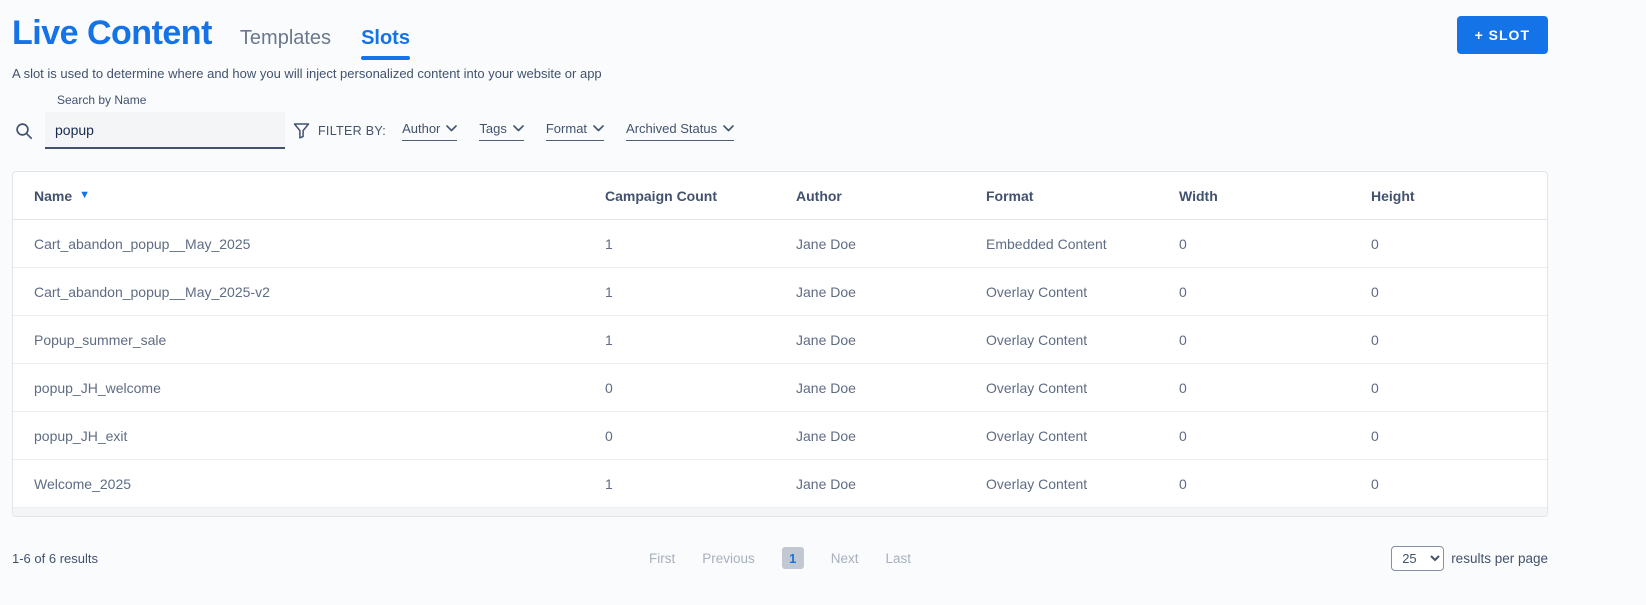 The height and width of the screenshot is (605, 1646). Describe the element at coordinates (662, 558) in the screenshot. I see `first-page-button: First` at that location.